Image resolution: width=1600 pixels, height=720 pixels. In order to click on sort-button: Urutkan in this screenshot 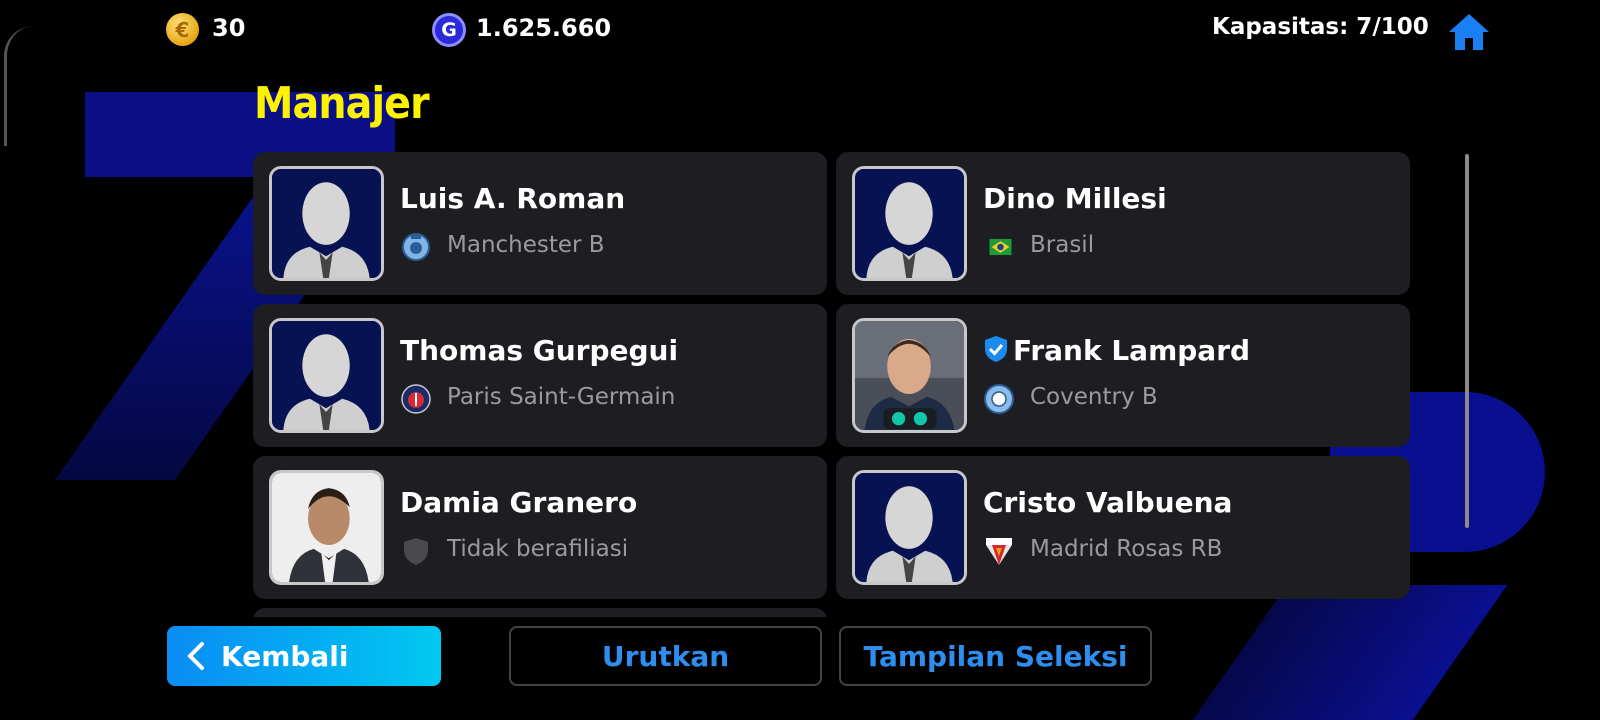, I will do `click(665, 656)`.